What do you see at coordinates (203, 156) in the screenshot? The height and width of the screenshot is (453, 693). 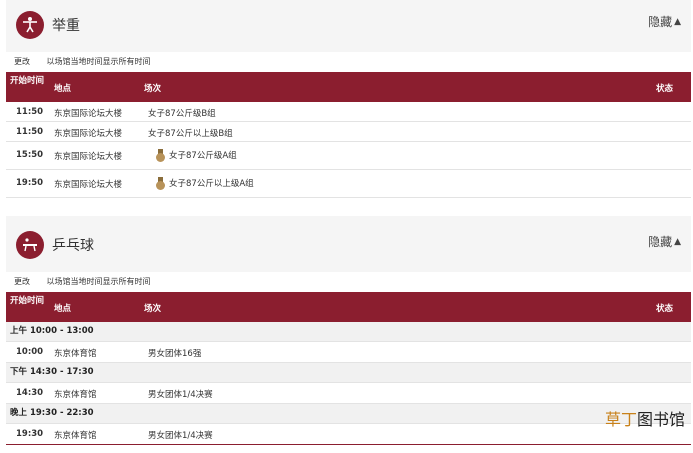 I see `row-event: 女子87公斤级A组` at bounding box center [203, 156].